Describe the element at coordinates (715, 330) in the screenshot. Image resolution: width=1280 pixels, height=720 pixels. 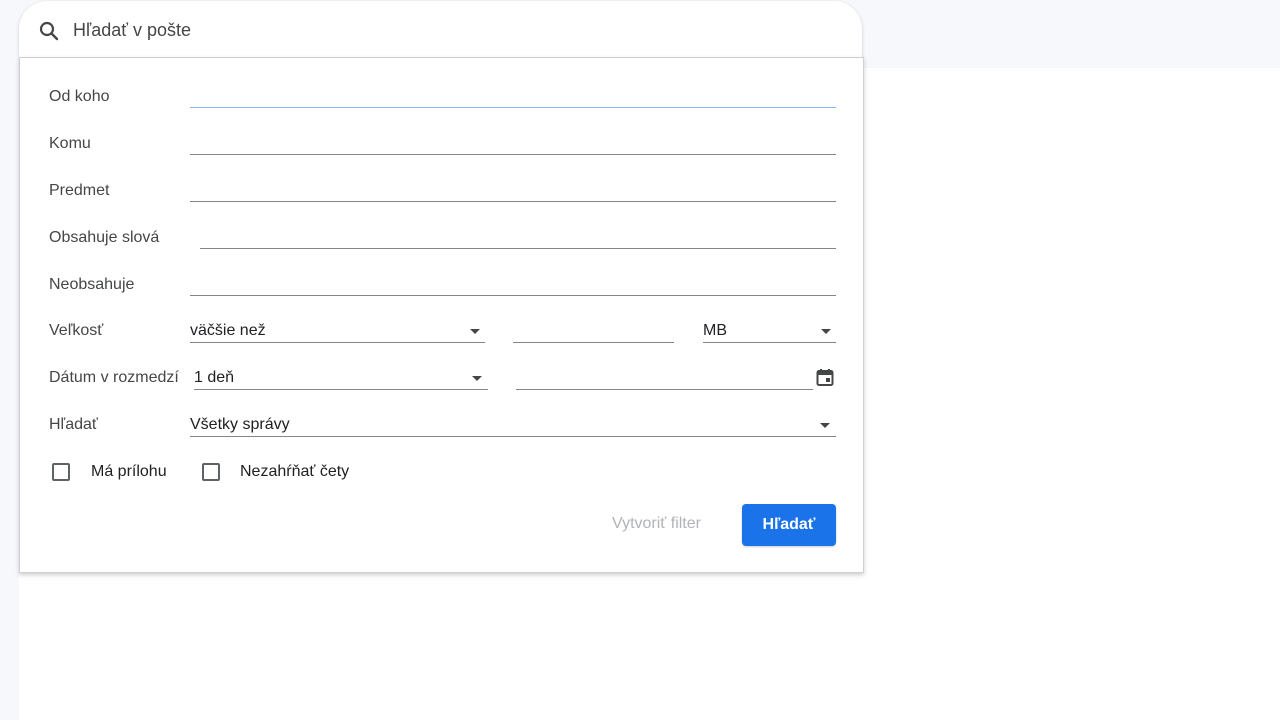
I see `size-unit-value: MB` at that location.